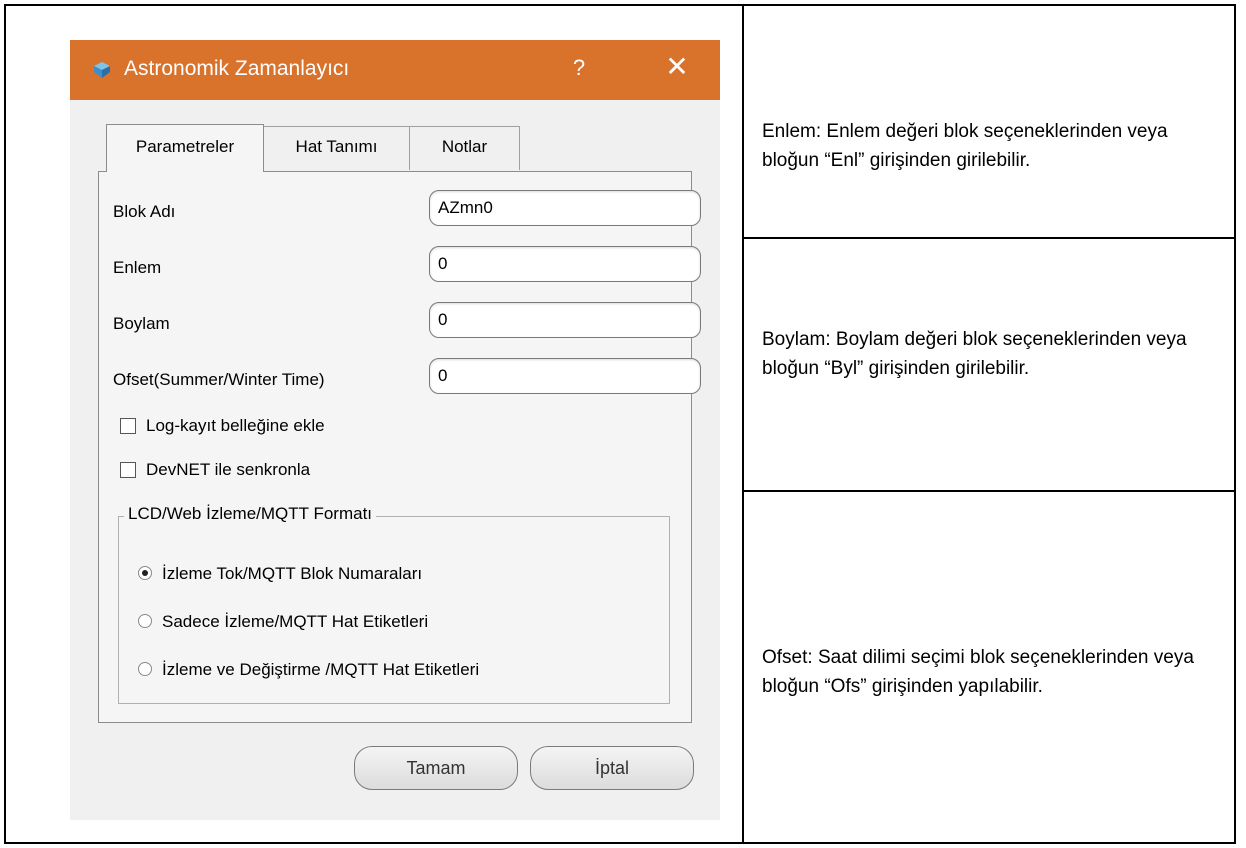 The width and height of the screenshot is (1246, 848). I want to click on tab-notlar: Notlar, so click(465, 148).